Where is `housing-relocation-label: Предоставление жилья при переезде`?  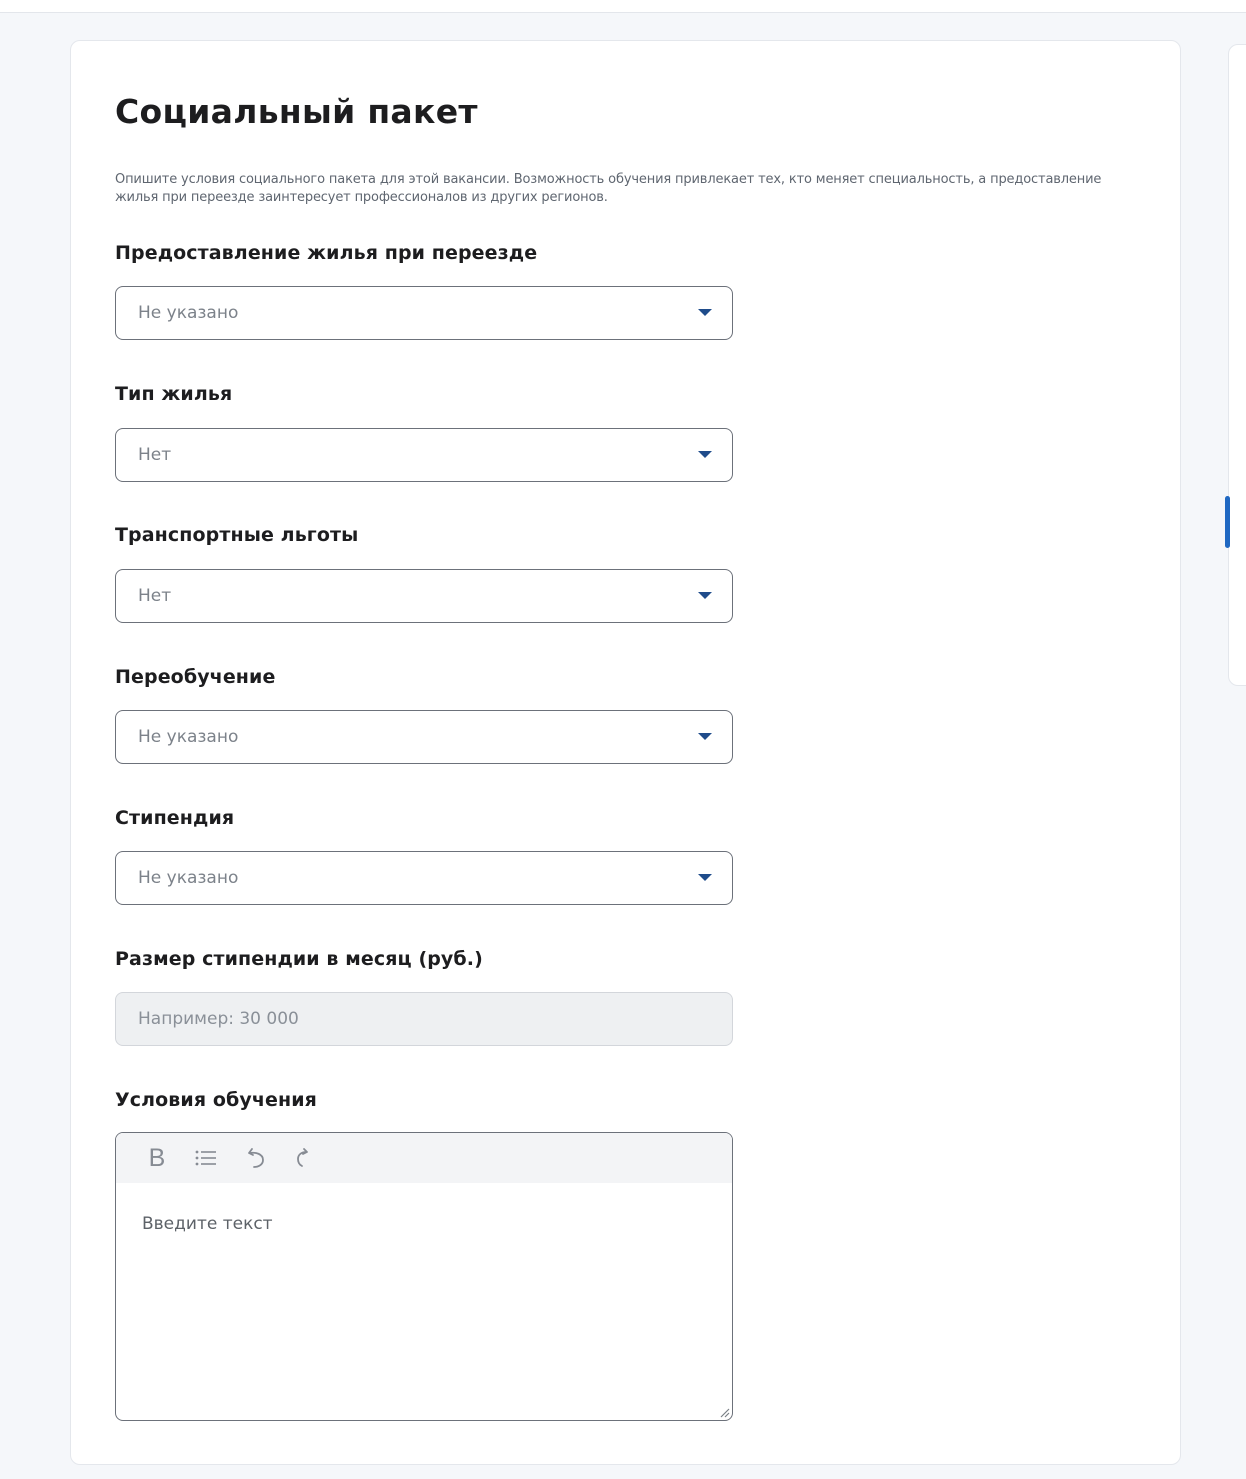 housing-relocation-label: Предоставление жилья при переезде is located at coordinates (326, 253).